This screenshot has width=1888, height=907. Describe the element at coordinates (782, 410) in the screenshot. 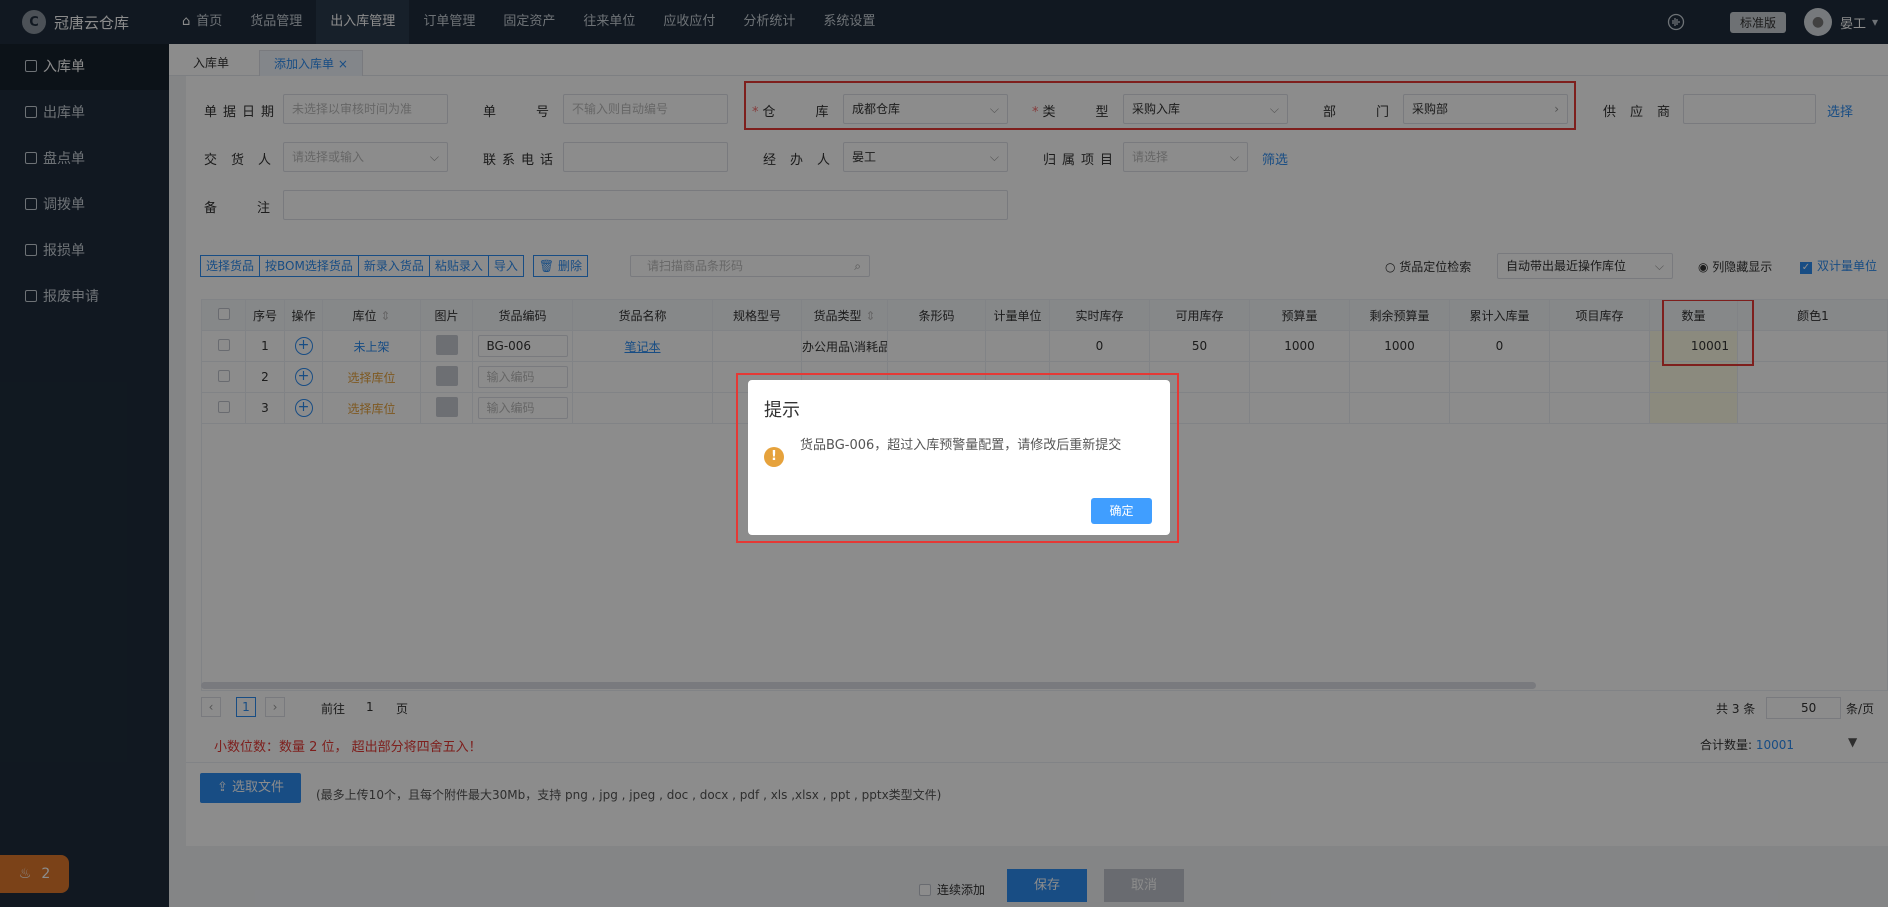

I see `dialog-title: 提示` at that location.